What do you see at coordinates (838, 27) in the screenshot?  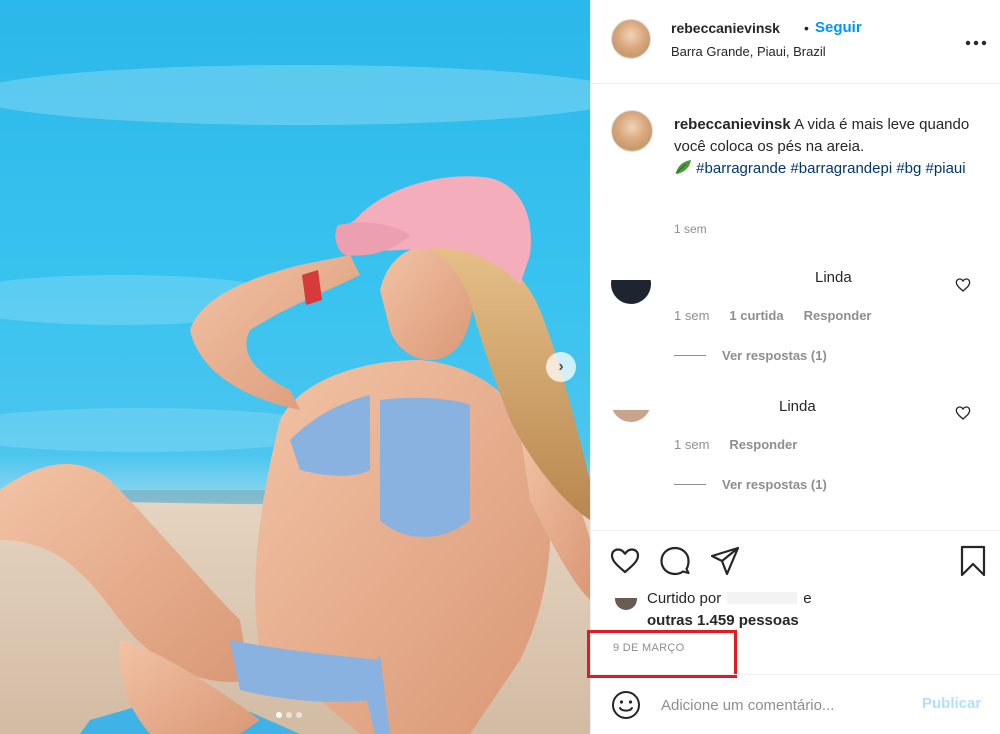 I see `follow-button: Seguir` at bounding box center [838, 27].